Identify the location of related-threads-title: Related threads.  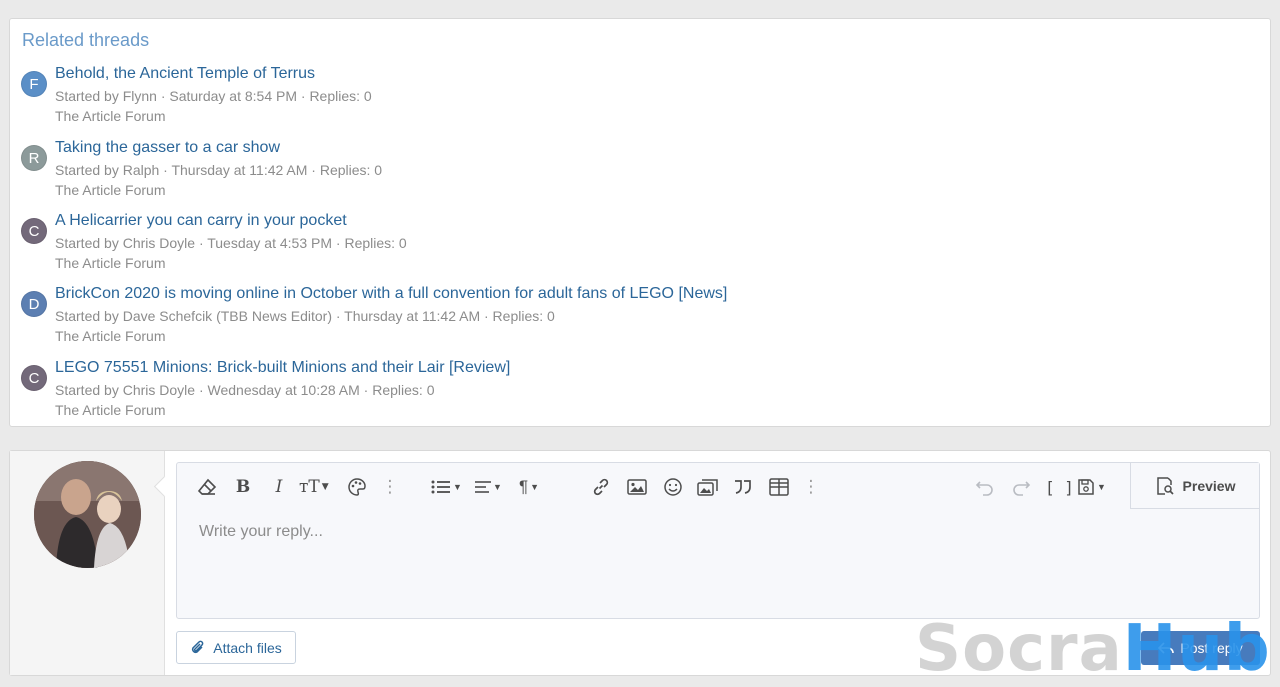
(86, 40).